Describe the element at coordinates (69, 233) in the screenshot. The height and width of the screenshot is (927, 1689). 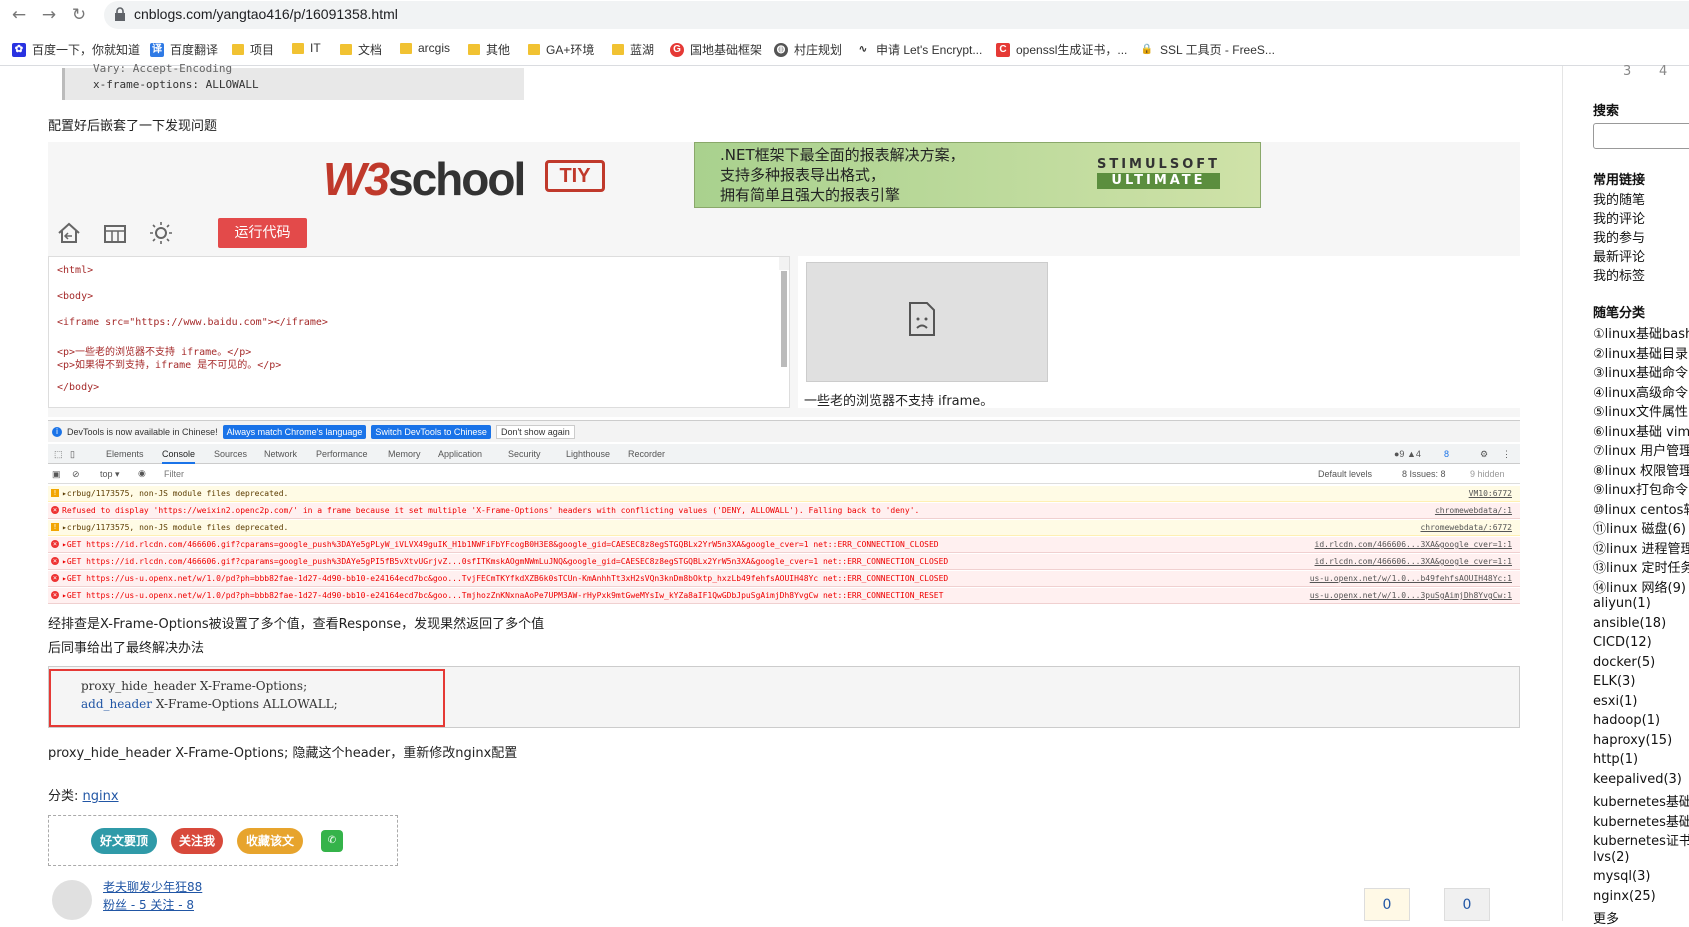
I see `home-icon` at that location.